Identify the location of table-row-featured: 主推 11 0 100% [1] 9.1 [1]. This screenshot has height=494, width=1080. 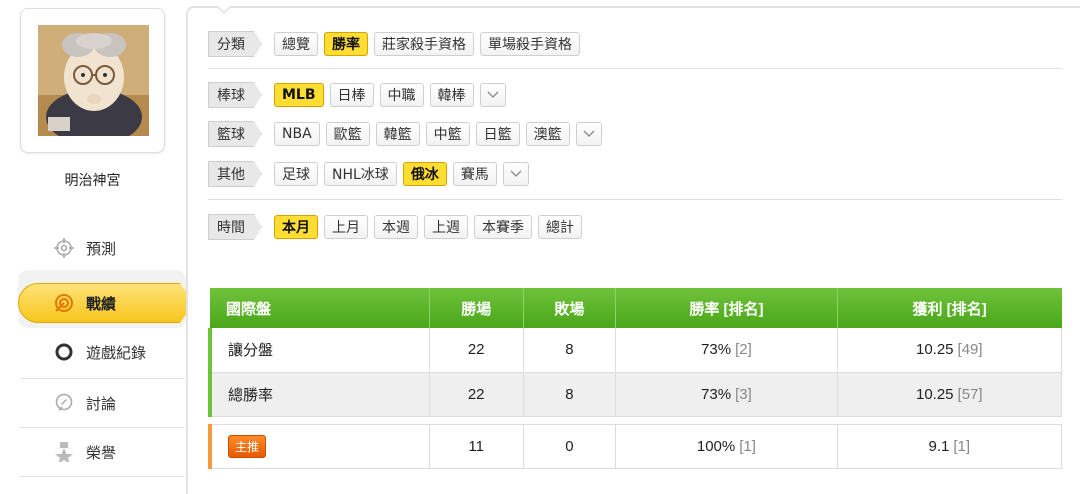
(635, 446).